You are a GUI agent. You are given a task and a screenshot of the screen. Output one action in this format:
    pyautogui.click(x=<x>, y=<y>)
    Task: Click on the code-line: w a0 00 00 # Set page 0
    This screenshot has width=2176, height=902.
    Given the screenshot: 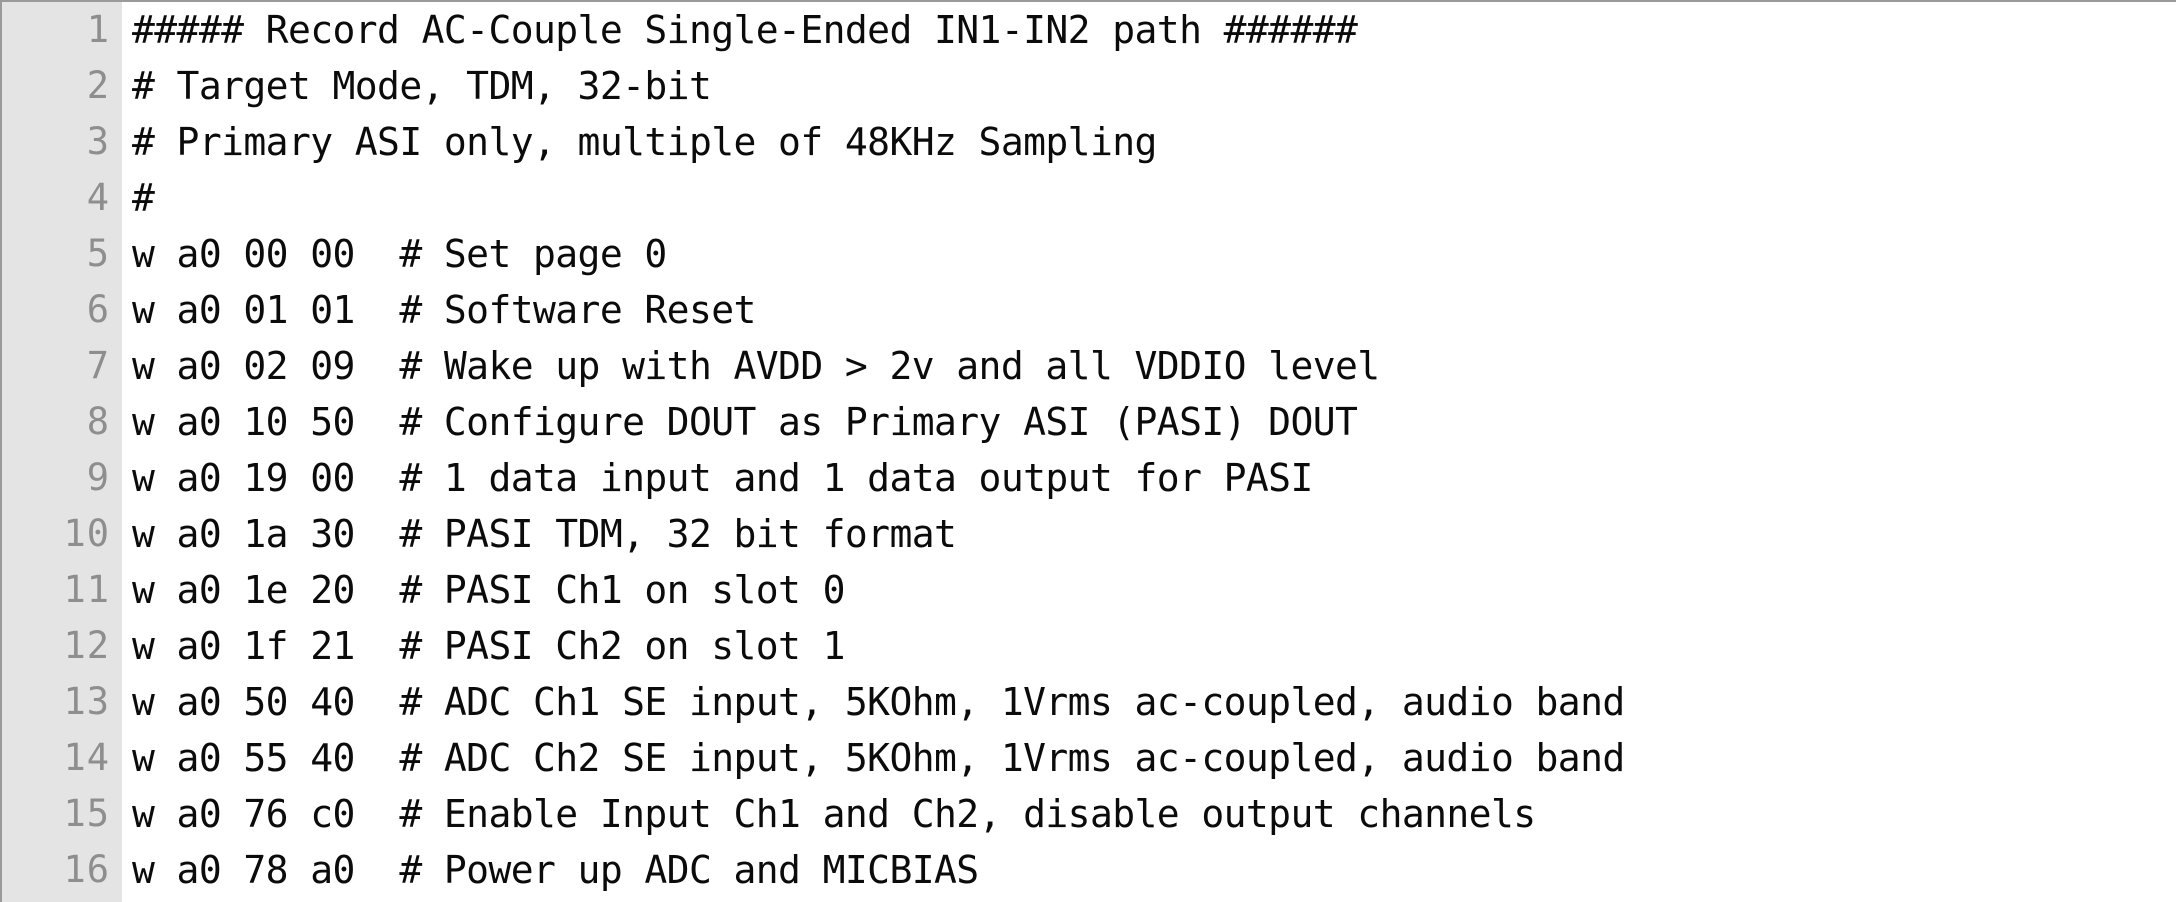 What is the action you would take?
    pyautogui.click(x=1154, y=254)
    